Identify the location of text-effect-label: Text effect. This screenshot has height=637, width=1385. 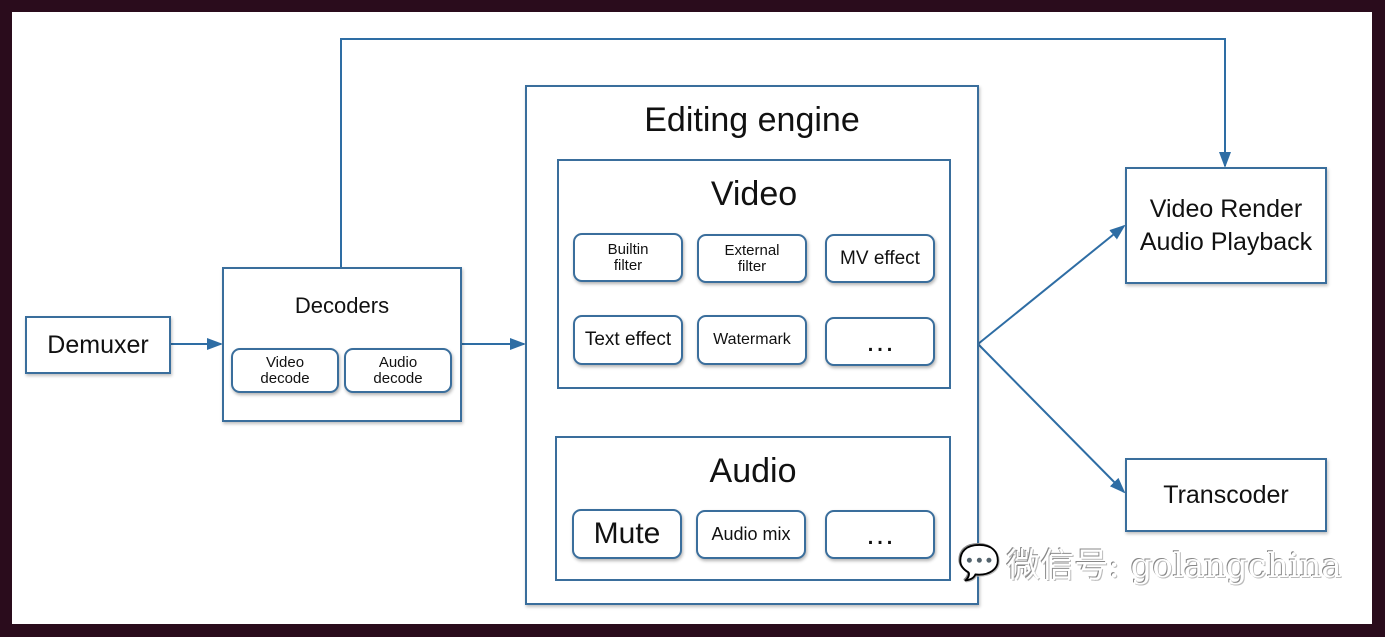
(628, 340).